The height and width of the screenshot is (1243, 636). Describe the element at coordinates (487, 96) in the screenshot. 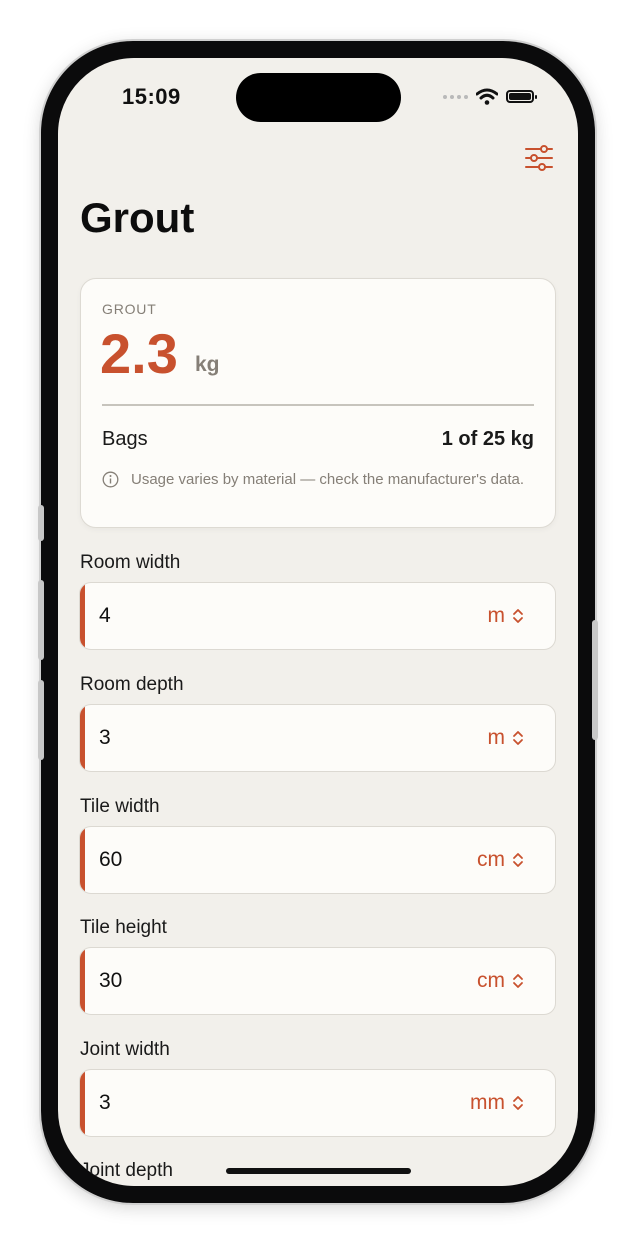

I see `wifi-icon` at that location.